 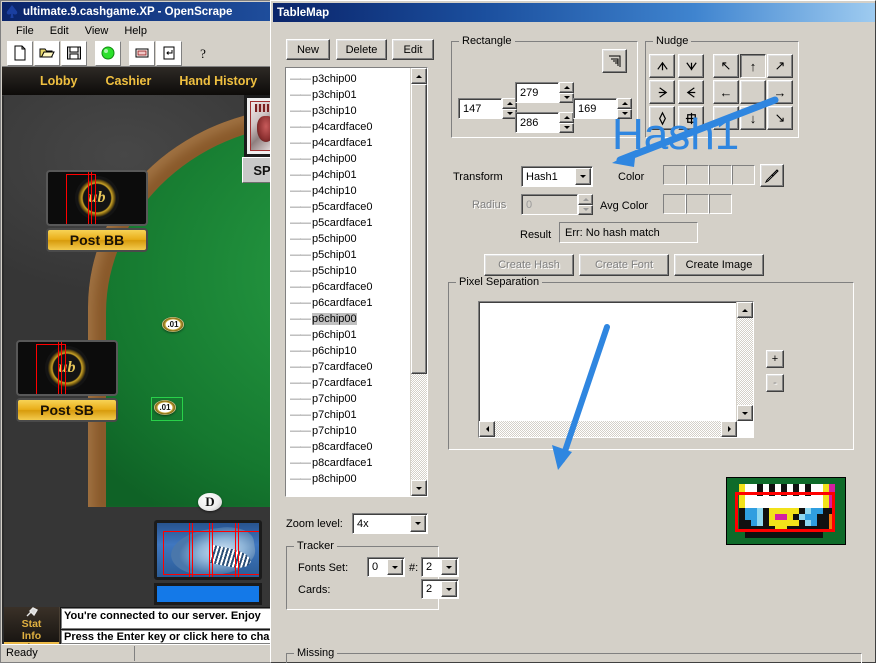 I want to click on menu-help: Help, so click(x=135, y=31).